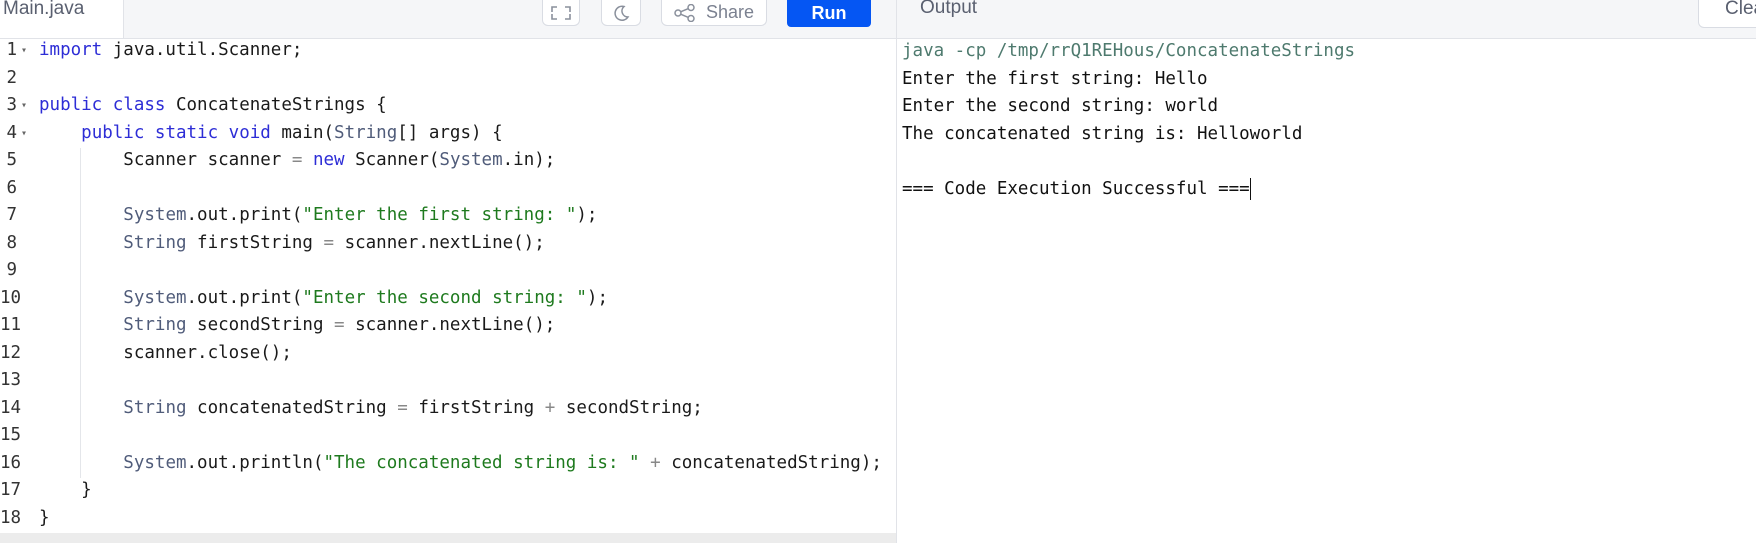  I want to click on output-success-line: === Code Execution Successful ===, so click(1327, 190).